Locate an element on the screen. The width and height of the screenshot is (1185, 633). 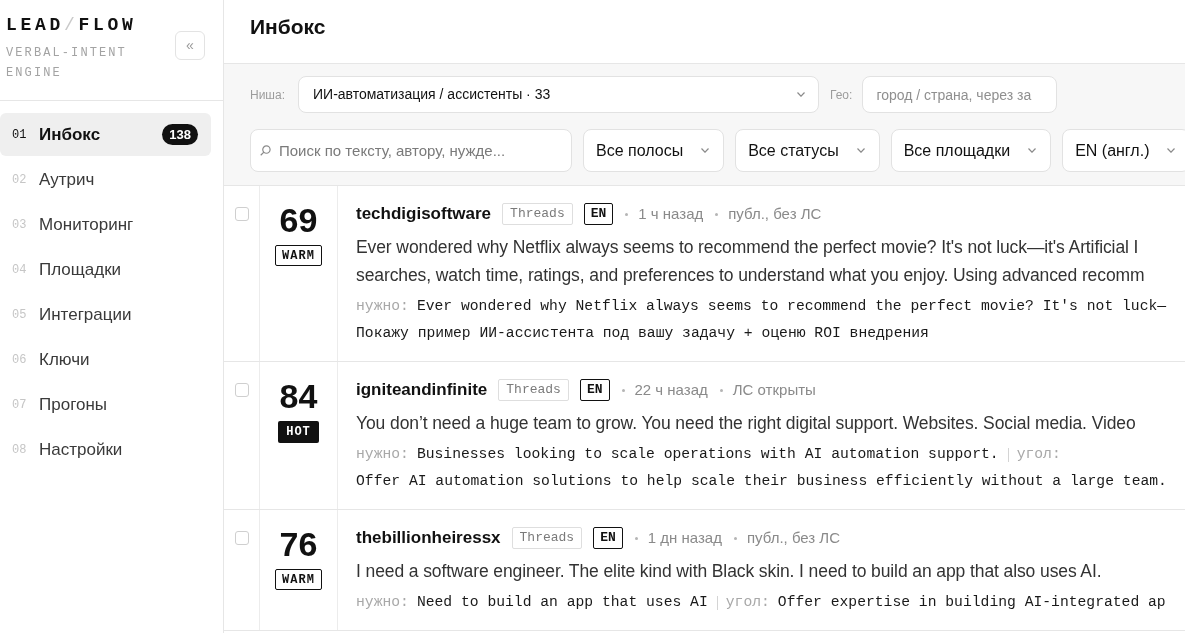
author-name: igniteandinfinite is located at coordinates (422, 390).